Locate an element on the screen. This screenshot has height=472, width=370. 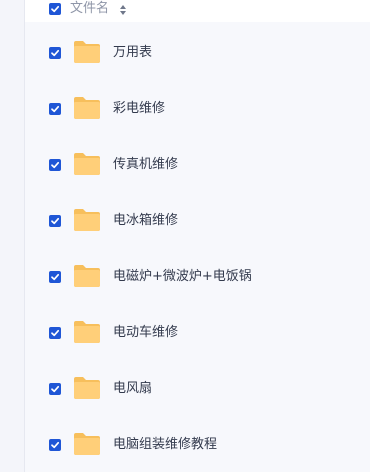
file-row: 万用表 is located at coordinates (197, 53).